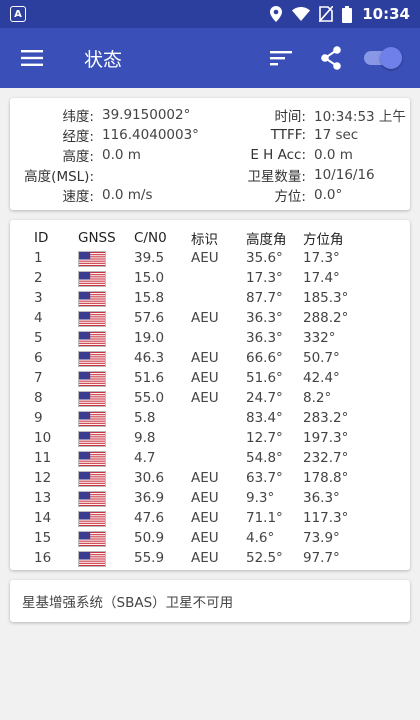 This screenshot has width=420, height=720. What do you see at coordinates (103, 59) in the screenshot?
I see `page-title: 状态` at bounding box center [103, 59].